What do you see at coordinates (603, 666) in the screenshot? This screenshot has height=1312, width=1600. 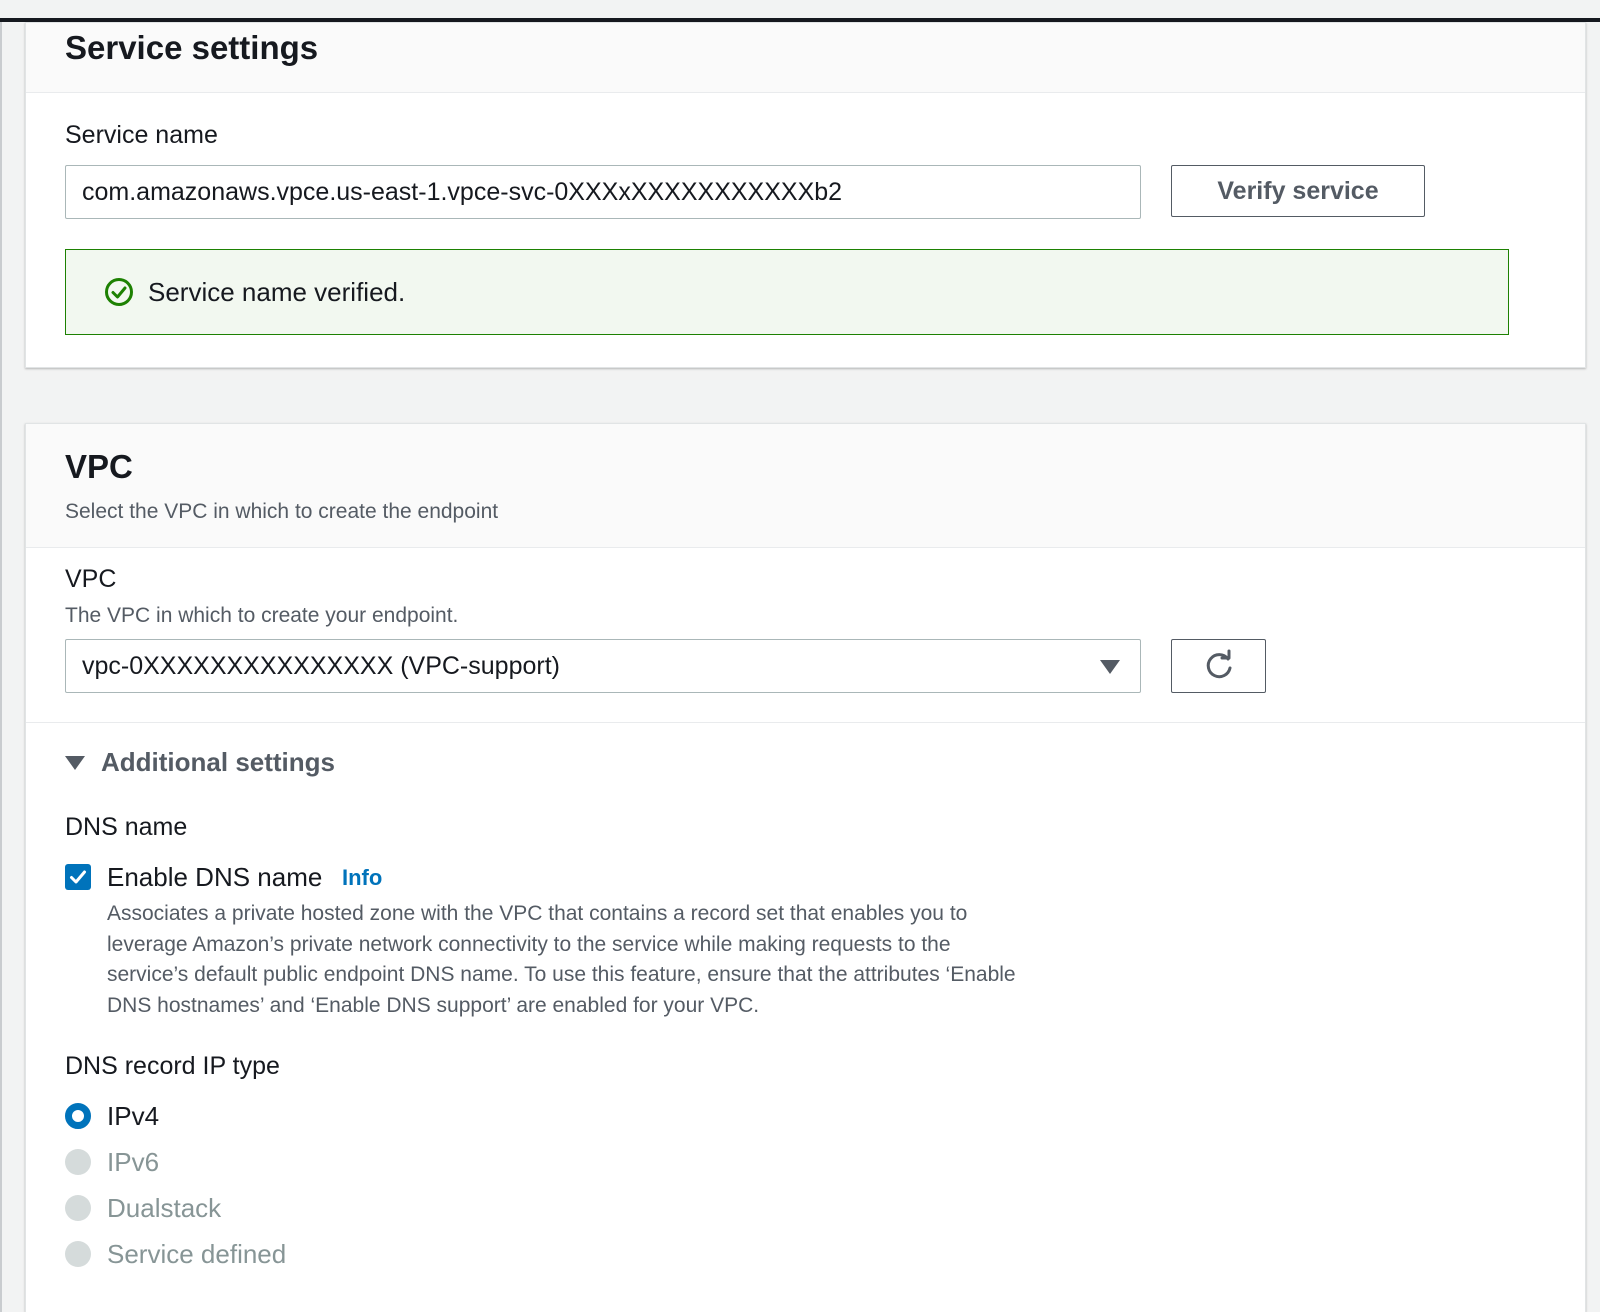 I see `vpc-select: vpc-0XXXXXXXXXXXXXXX (VPC-support)` at bounding box center [603, 666].